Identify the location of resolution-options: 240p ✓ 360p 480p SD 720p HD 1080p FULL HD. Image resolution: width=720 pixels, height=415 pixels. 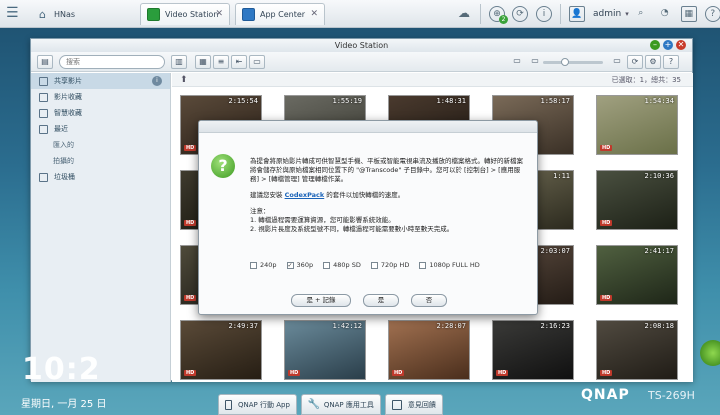
(370, 265).